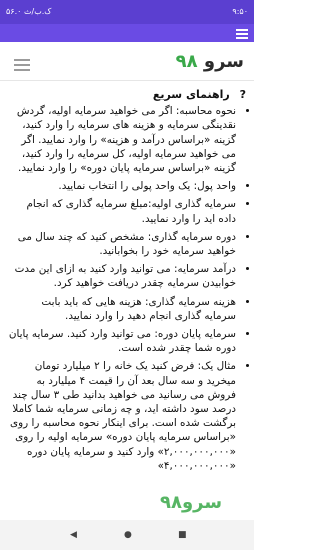 The height and width of the screenshot is (550, 320). I want to click on app-menu-icon, so click(242, 33).